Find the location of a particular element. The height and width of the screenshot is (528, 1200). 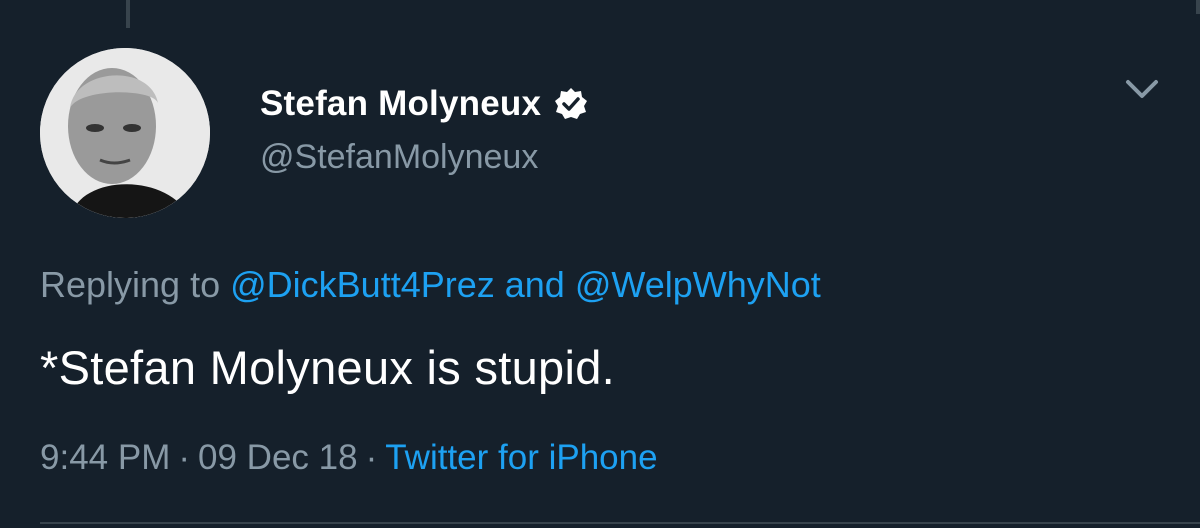

replying-prefix: Replying to is located at coordinates (130, 284).